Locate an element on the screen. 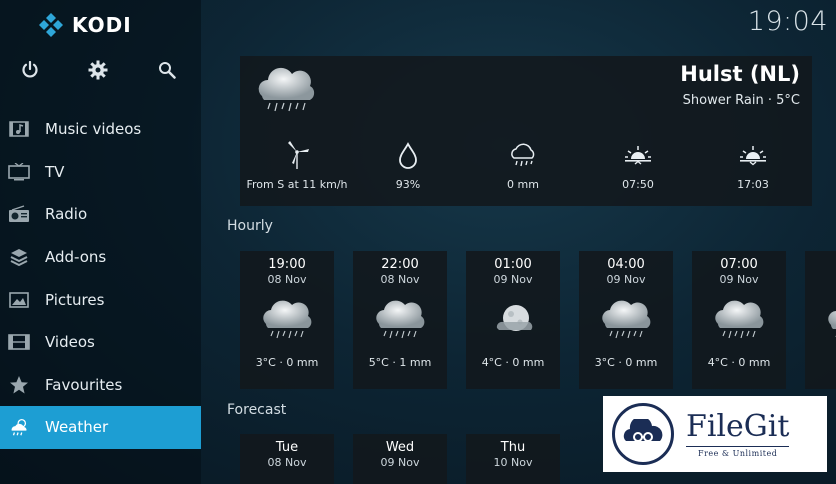 This screenshot has height=484, width=836. moon-cloud-icon is located at coordinates (514, 318).